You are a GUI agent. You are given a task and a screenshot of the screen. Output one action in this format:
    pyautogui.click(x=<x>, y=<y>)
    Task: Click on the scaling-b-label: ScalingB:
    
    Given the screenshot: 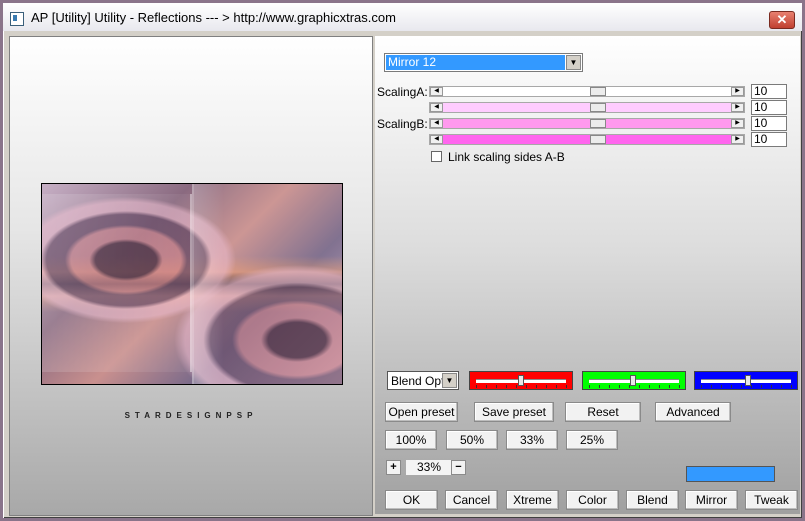 What is the action you would take?
    pyautogui.click(x=402, y=124)
    